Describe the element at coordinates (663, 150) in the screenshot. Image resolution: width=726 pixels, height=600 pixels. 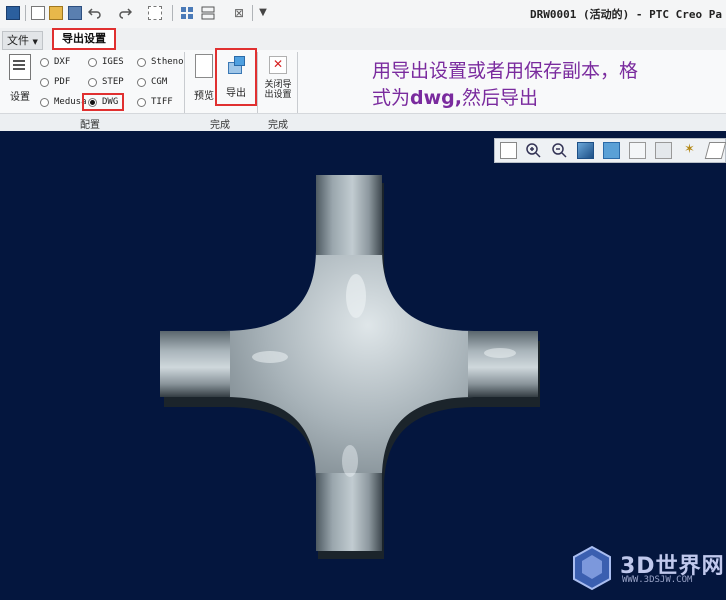
I see `view-manager-icon` at that location.